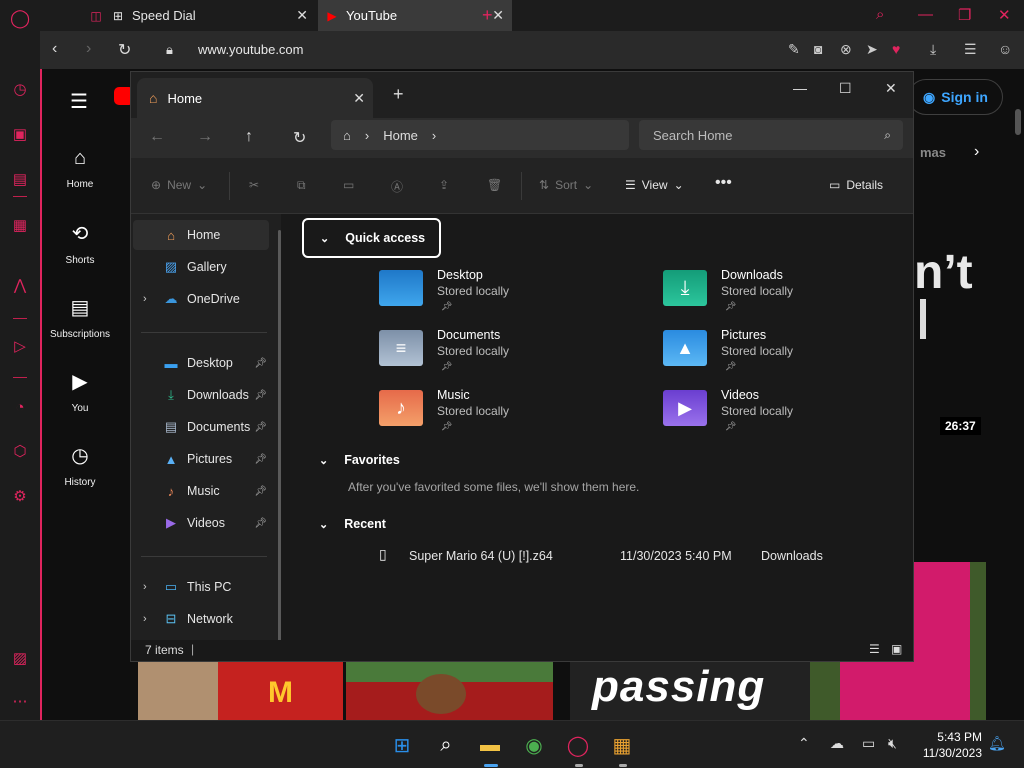 Image resolution: width=1024 pixels, height=768 pixels. I want to click on details-button: ▭ Details, so click(856, 185).